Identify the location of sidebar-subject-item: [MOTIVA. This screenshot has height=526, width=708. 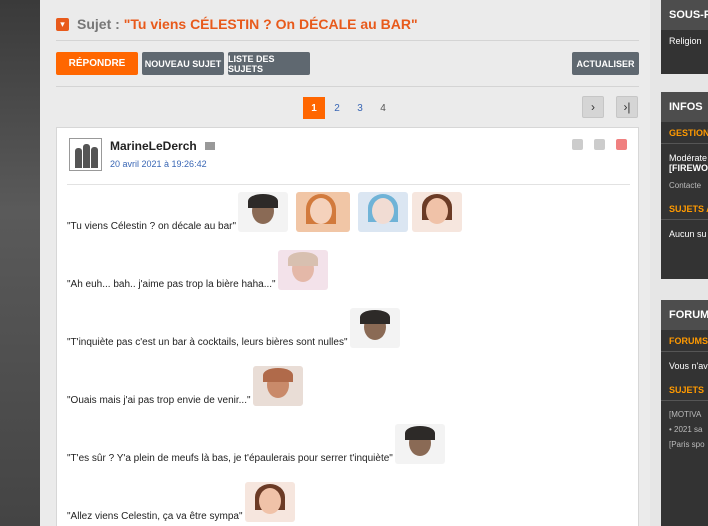
(684, 412).